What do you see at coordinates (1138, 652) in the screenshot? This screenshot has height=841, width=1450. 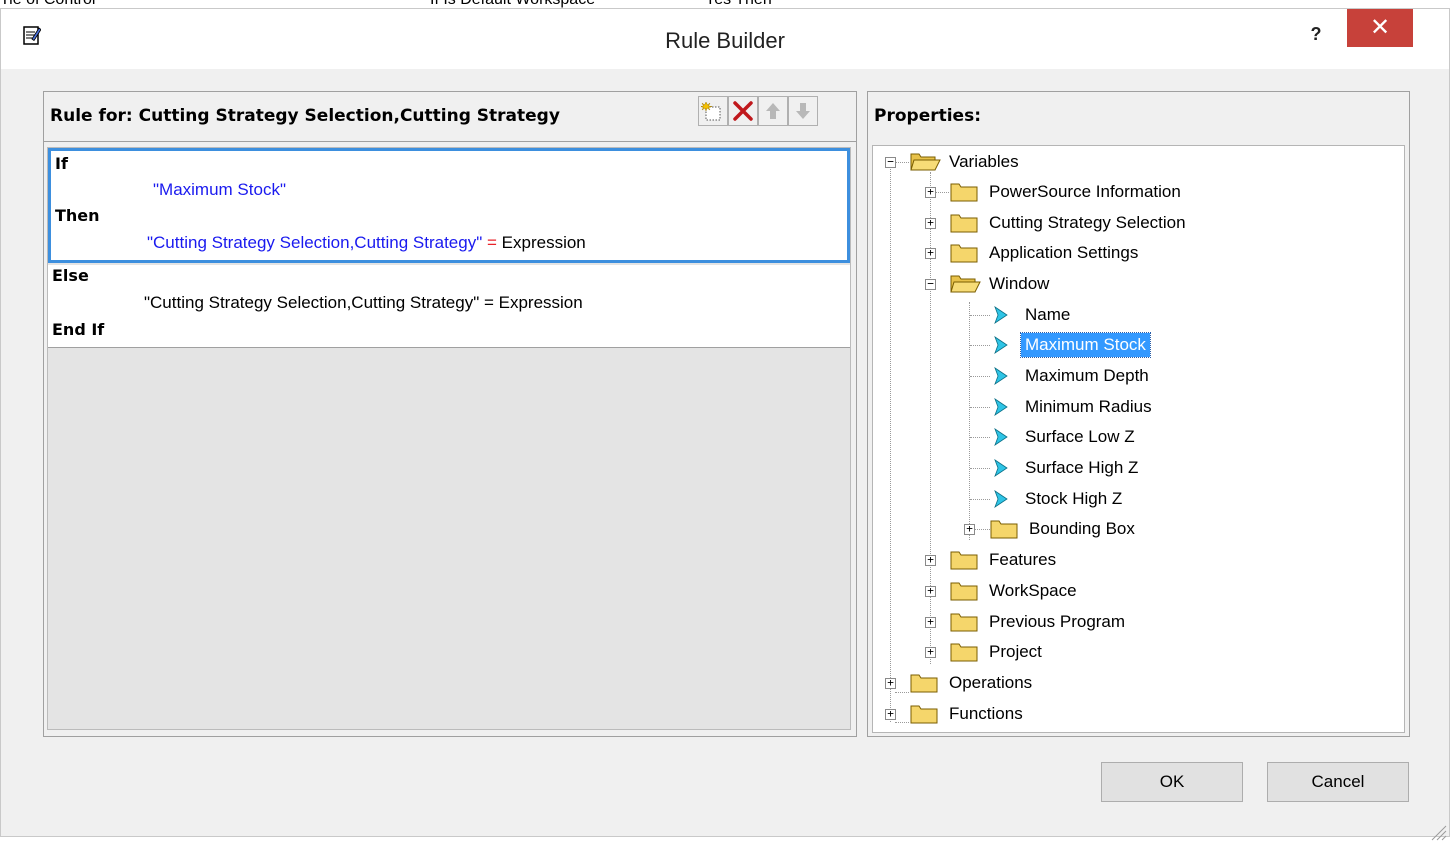 I see `tree-node-project: + Project` at bounding box center [1138, 652].